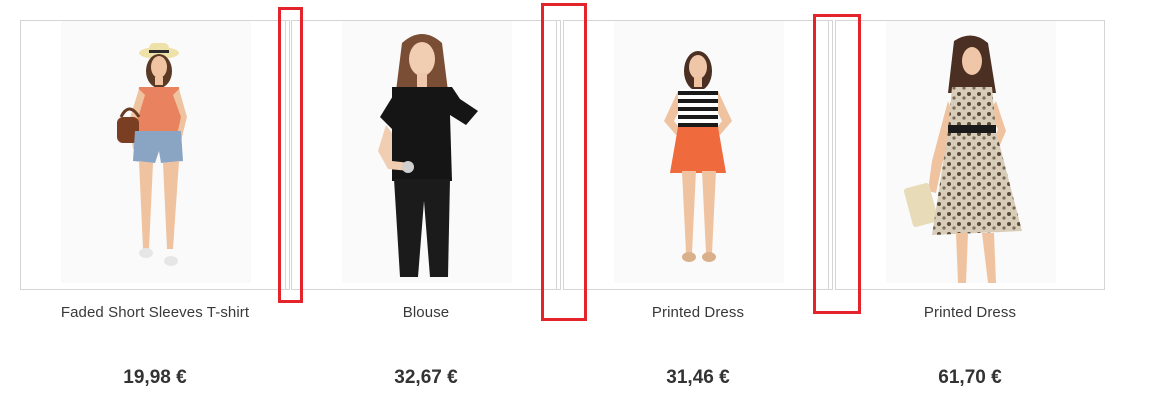 This screenshot has width=1168, height=408. I want to click on product-name: Blouse, so click(426, 312).